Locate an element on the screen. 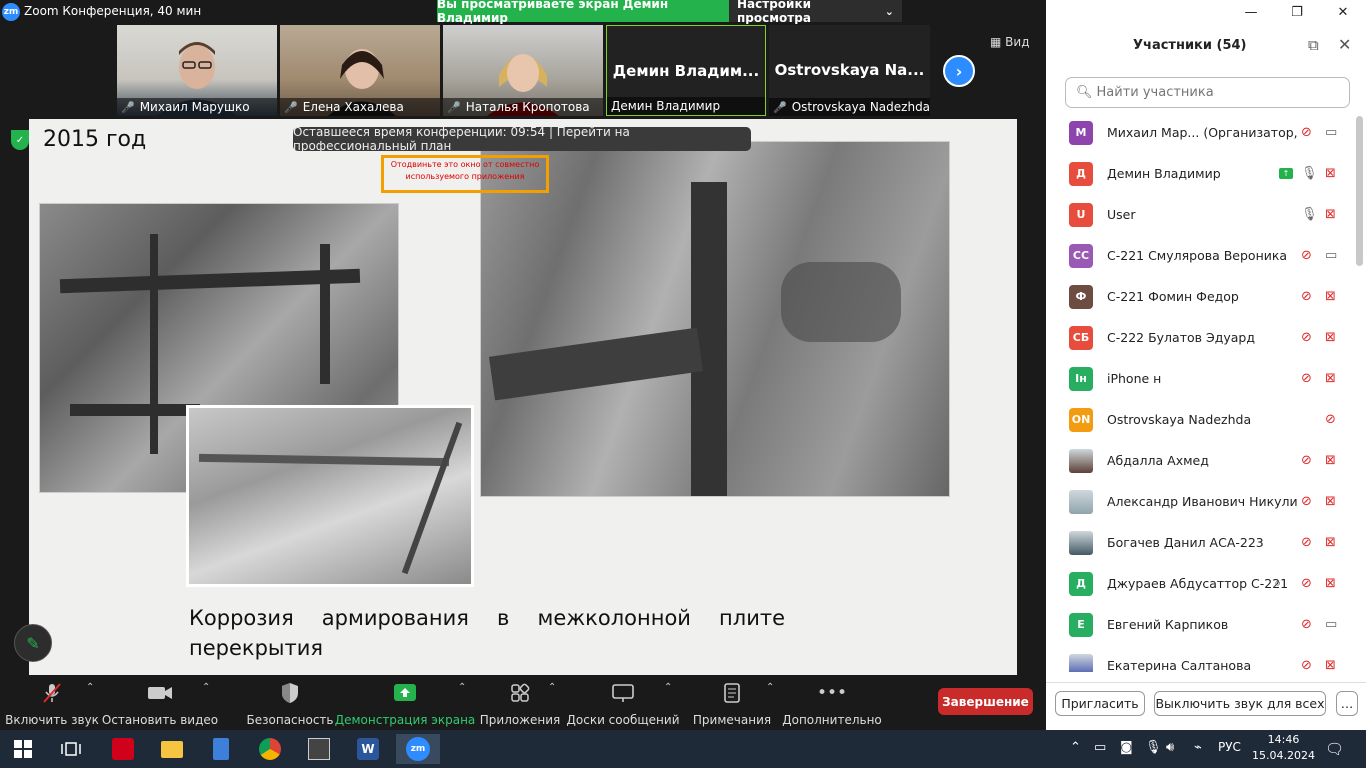 This screenshot has height=768, width=1366. video-tile-active-speaker: Демин Владим... Демин Владимир is located at coordinates (686, 70).